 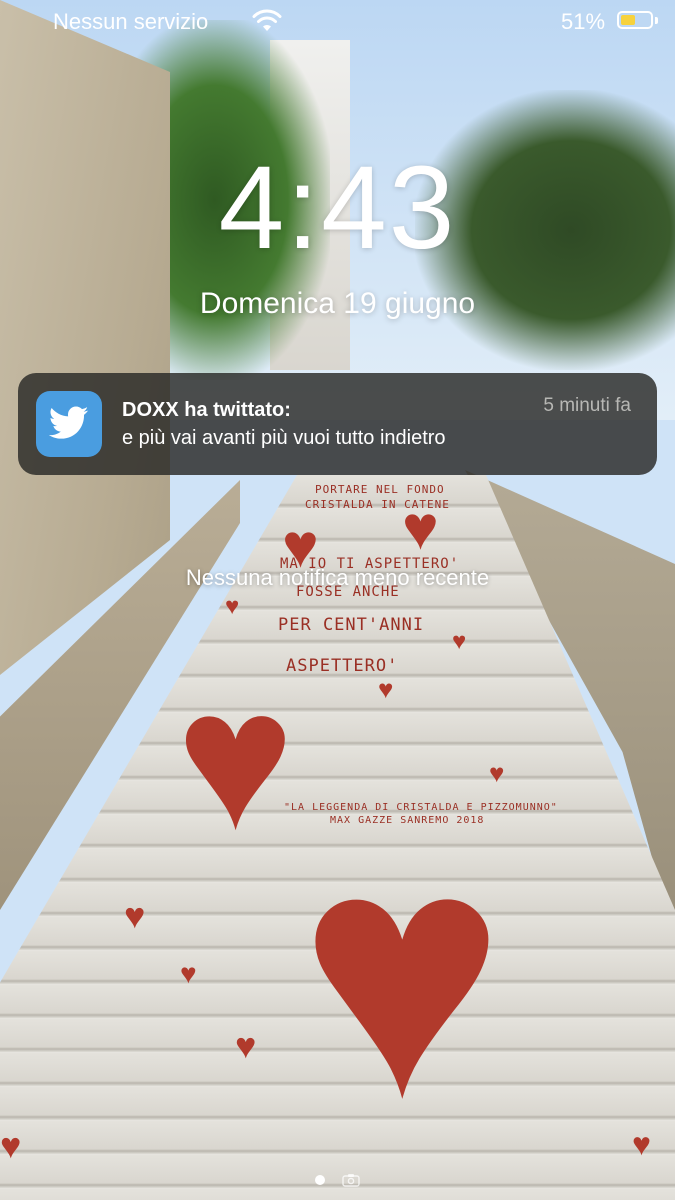 I want to click on battery-icon, so click(x=635, y=20).